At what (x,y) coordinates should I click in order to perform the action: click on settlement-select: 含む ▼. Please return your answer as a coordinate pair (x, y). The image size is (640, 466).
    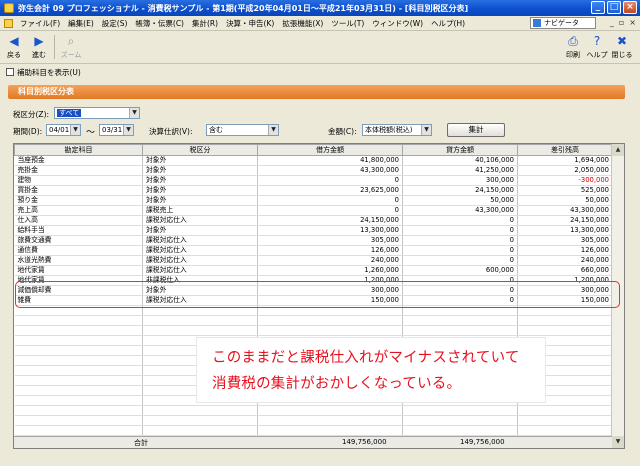
    Looking at the image, I should click on (242, 130).